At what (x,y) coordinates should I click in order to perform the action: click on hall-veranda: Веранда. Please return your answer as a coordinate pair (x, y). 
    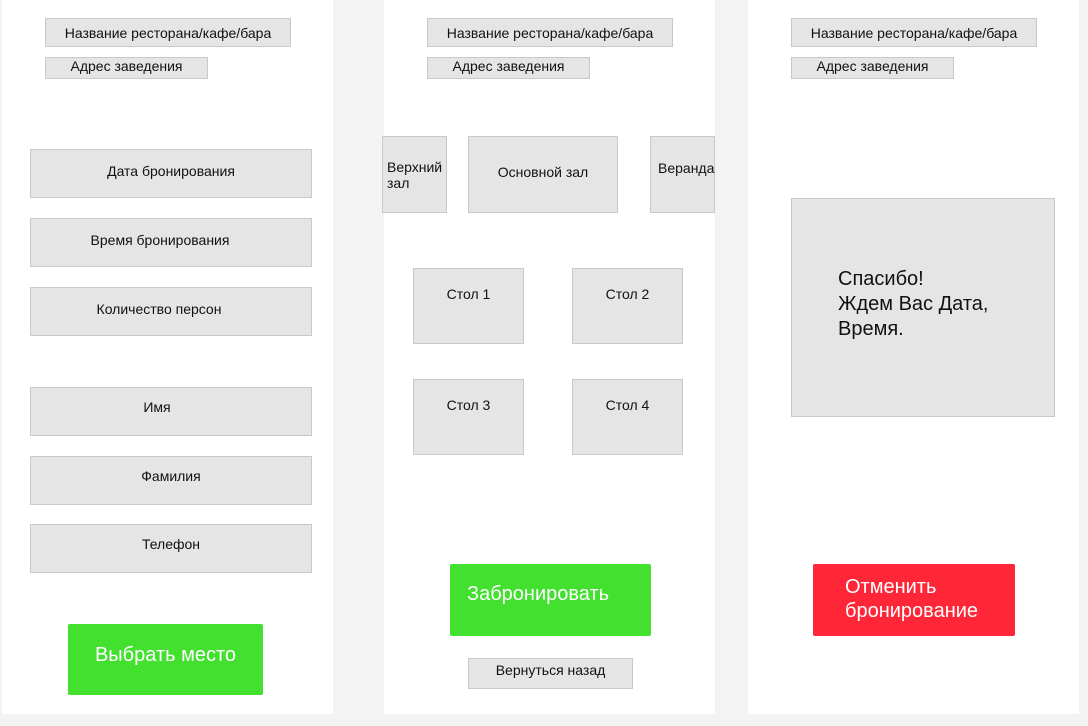
    Looking at the image, I should click on (682, 174).